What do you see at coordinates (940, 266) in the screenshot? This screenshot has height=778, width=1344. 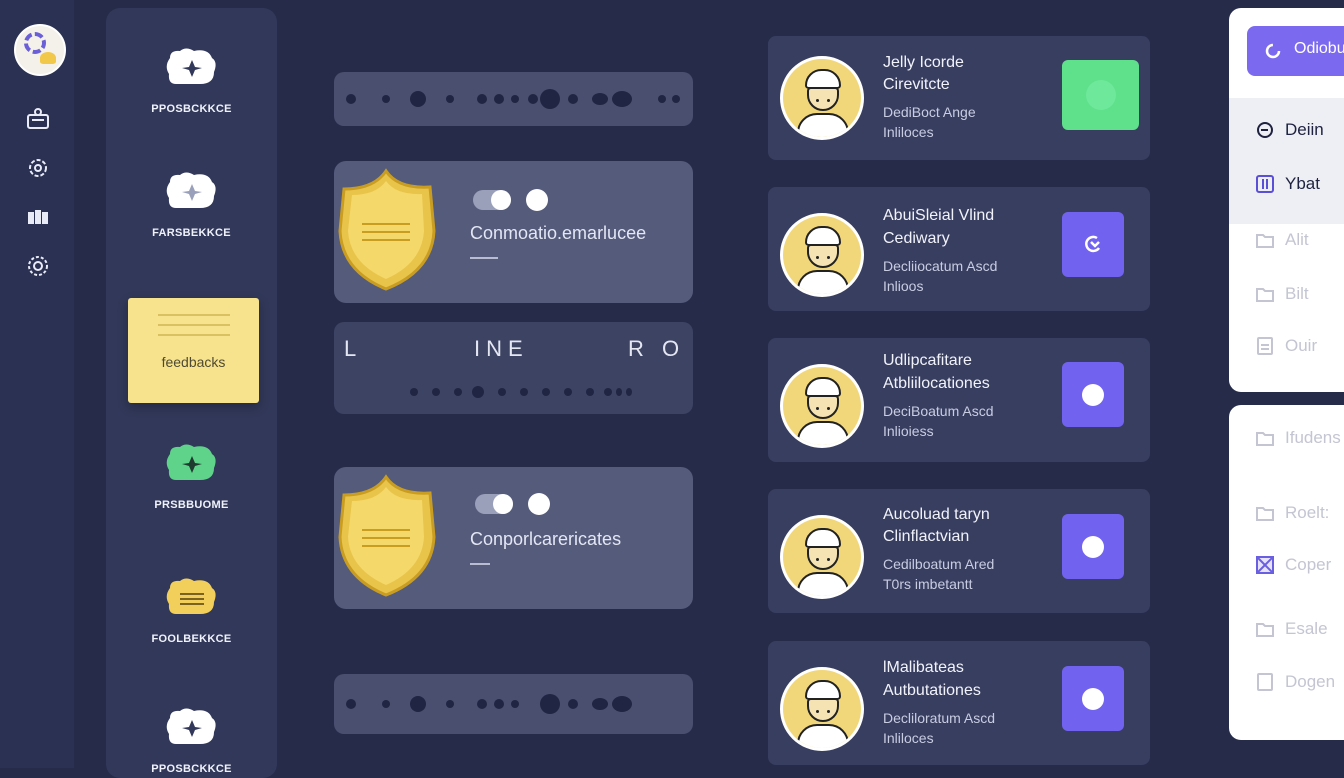 I see `profile-detail: Decliiocatum Ascd` at bounding box center [940, 266].